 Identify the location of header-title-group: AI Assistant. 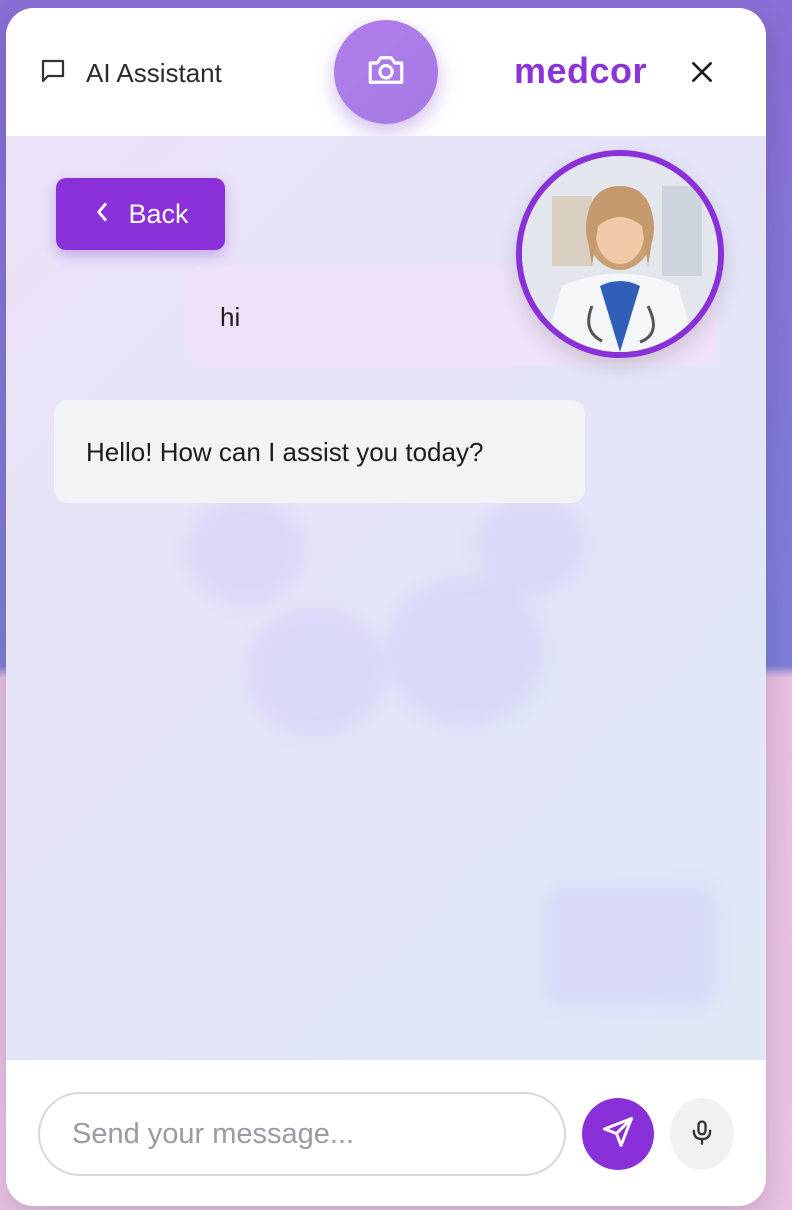
(130, 73).